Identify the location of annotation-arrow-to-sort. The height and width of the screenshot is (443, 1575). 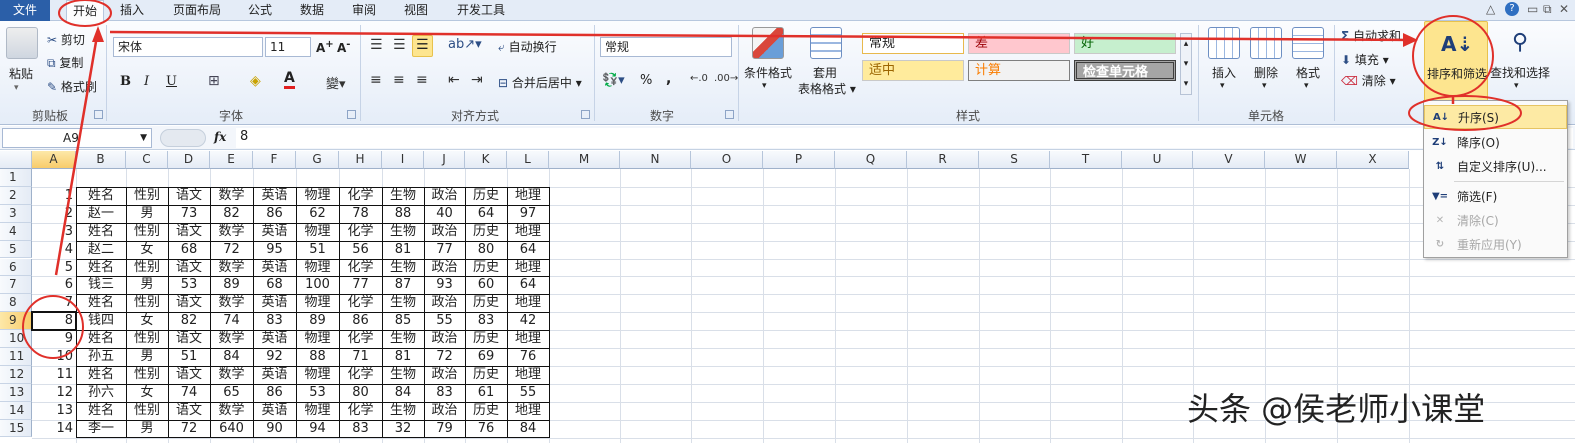
(760, 36).